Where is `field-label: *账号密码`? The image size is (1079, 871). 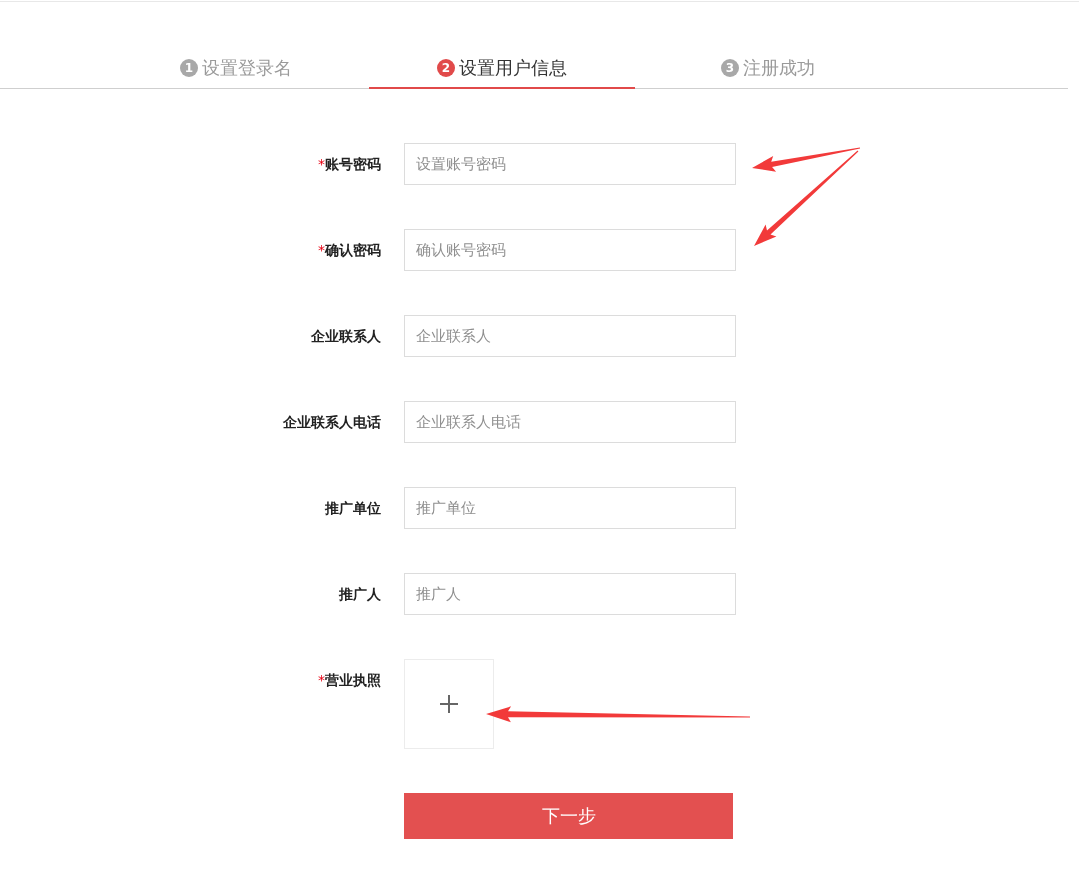 field-label: *账号密码 is located at coordinates (349, 164).